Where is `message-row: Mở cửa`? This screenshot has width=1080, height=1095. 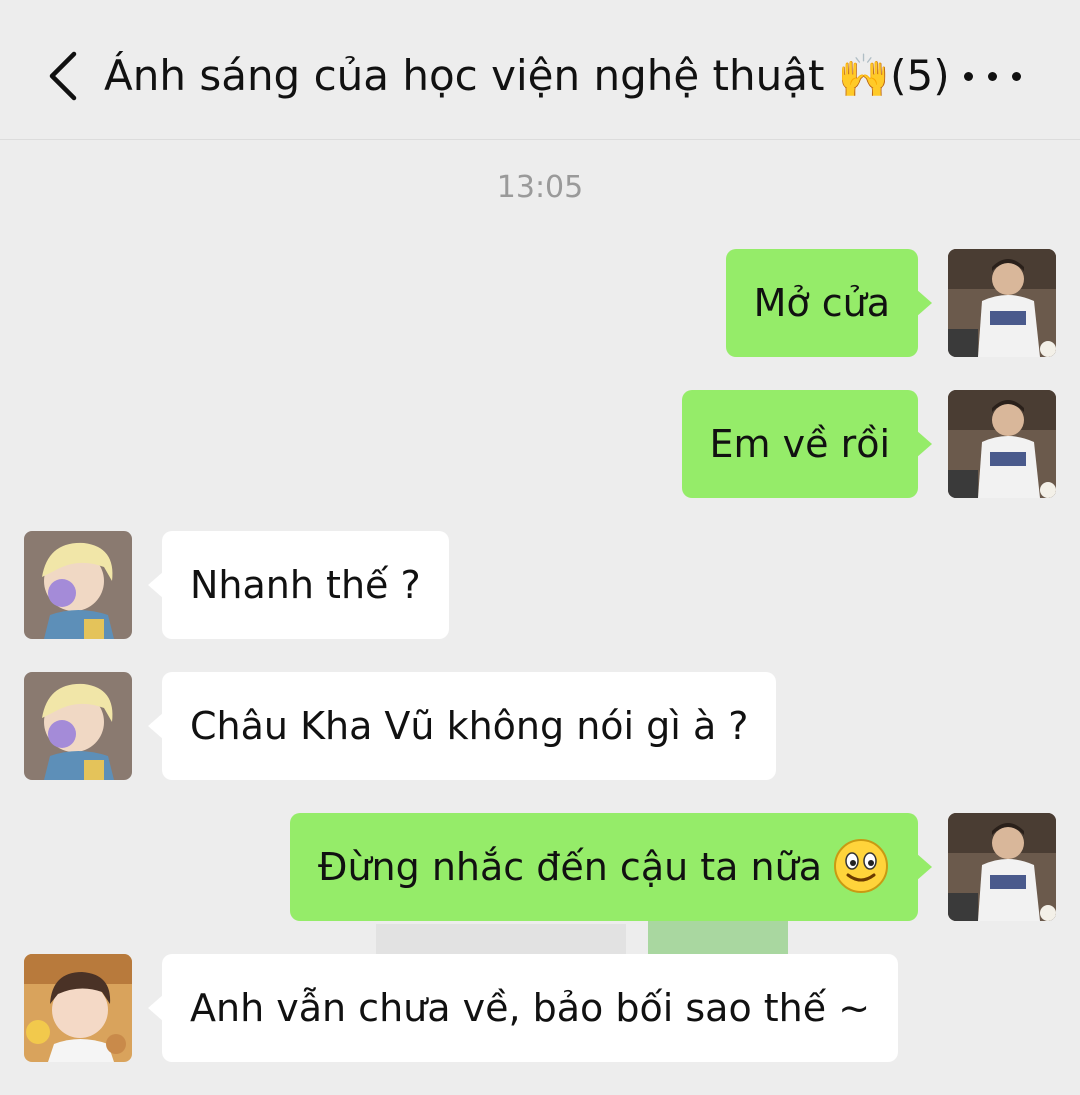
message-row: Mở cửa is located at coordinates (540, 303).